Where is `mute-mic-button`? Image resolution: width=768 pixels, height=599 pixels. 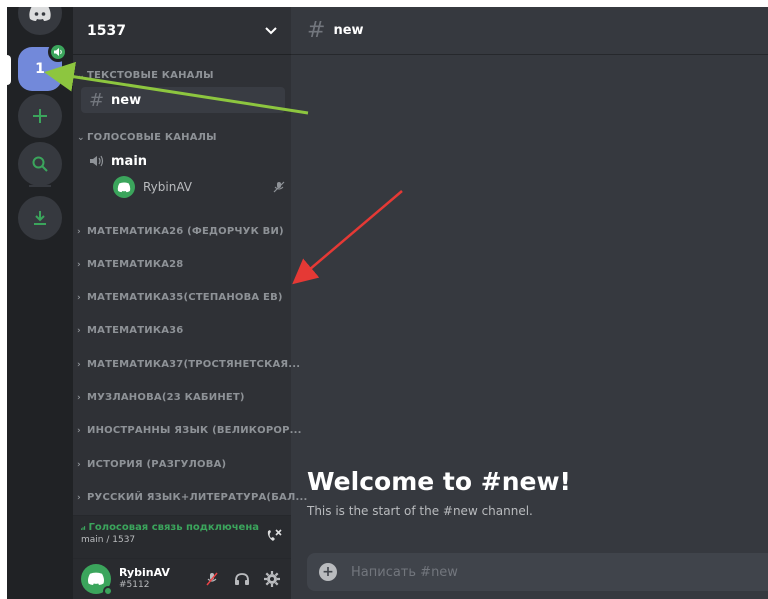 mute-mic-button is located at coordinates (212, 579).